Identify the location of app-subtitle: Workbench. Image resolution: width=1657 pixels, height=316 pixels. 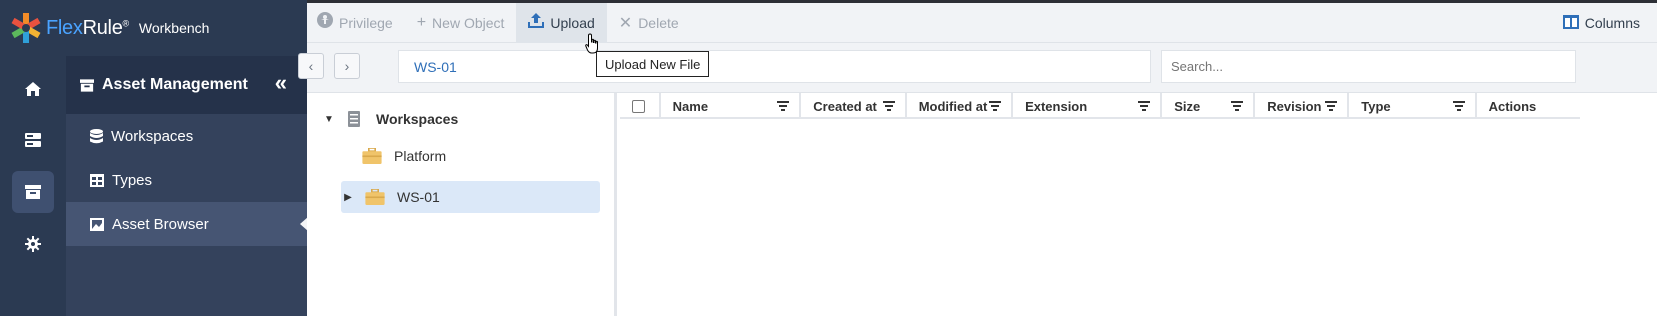
(174, 28).